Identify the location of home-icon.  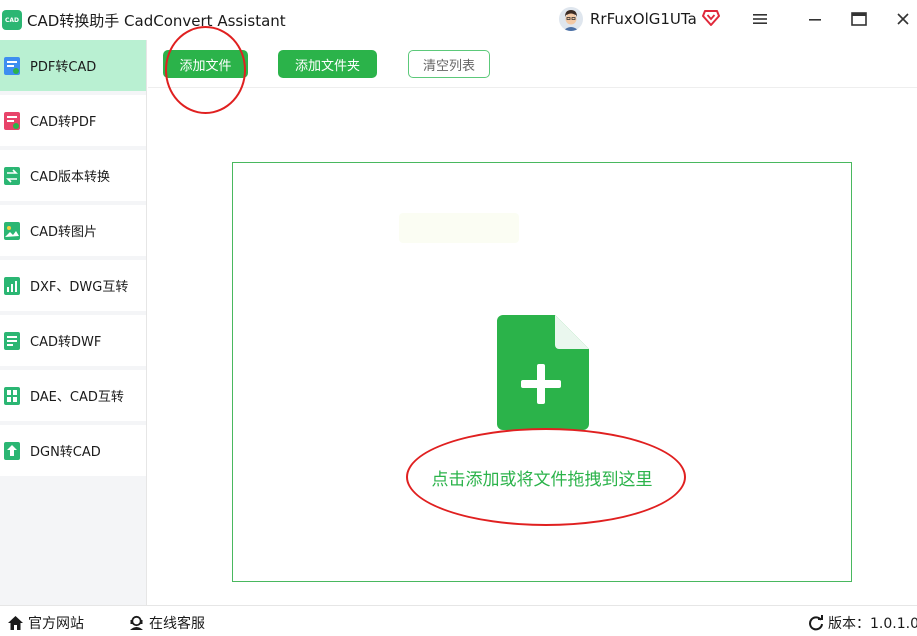
(15, 623).